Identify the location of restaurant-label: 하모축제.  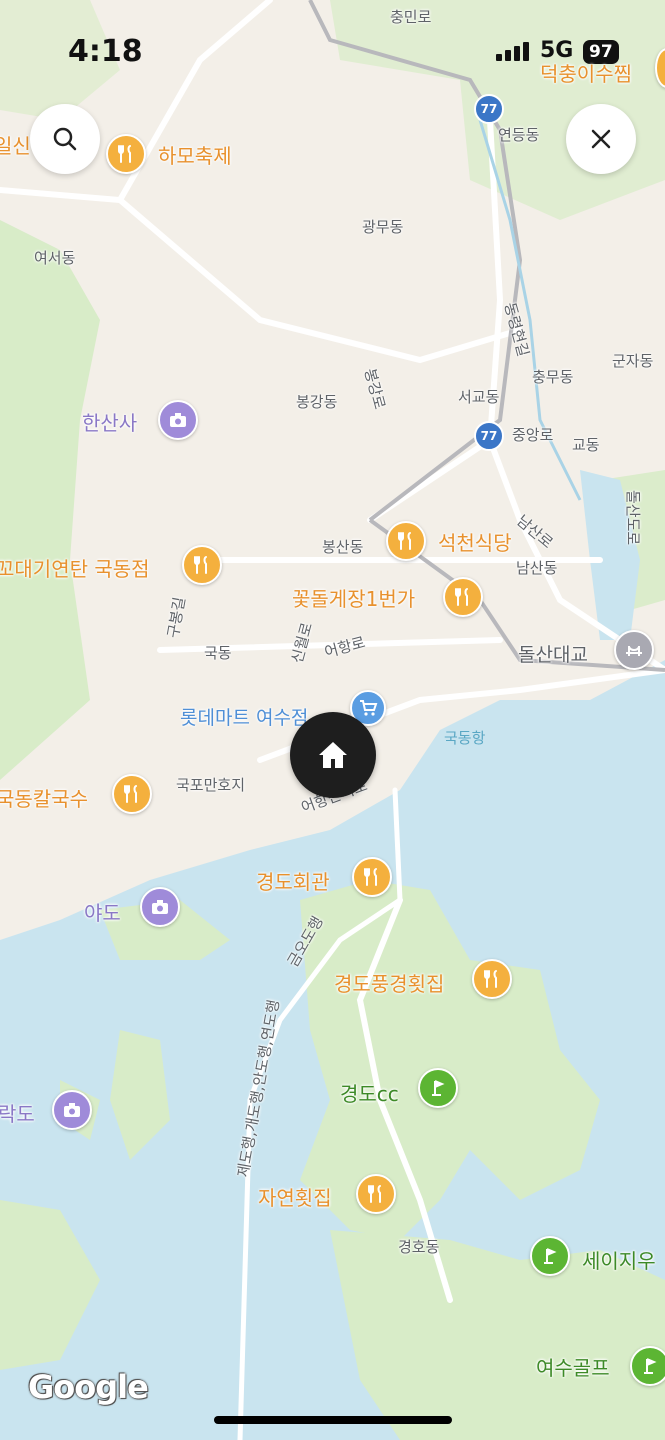
(195, 154).